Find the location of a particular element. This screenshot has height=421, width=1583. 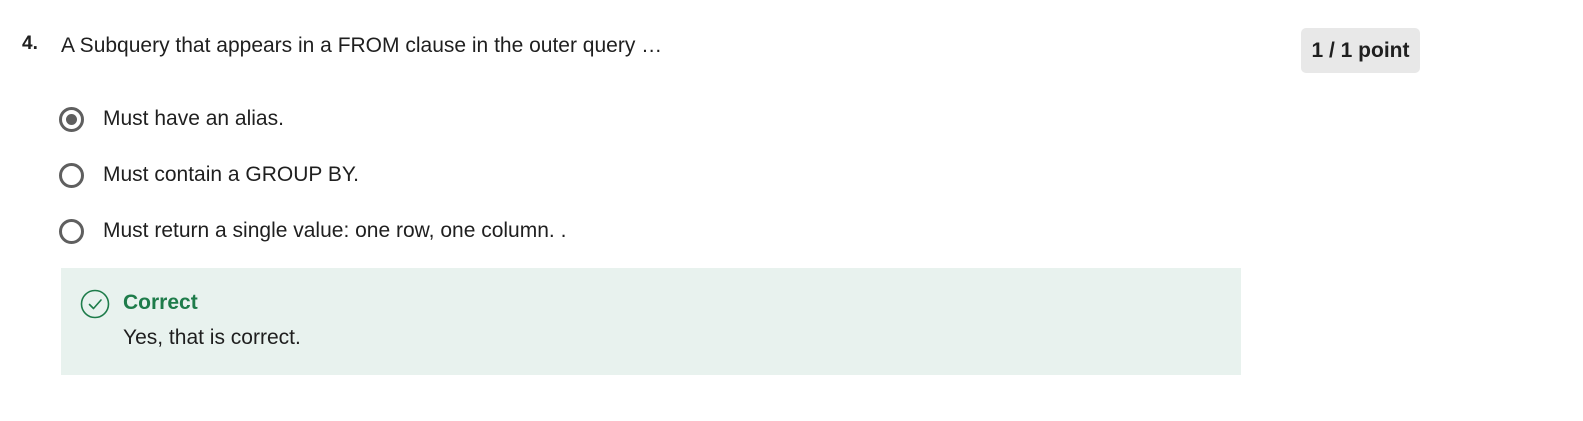

question-number: 4. is located at coordinates (30, 43).